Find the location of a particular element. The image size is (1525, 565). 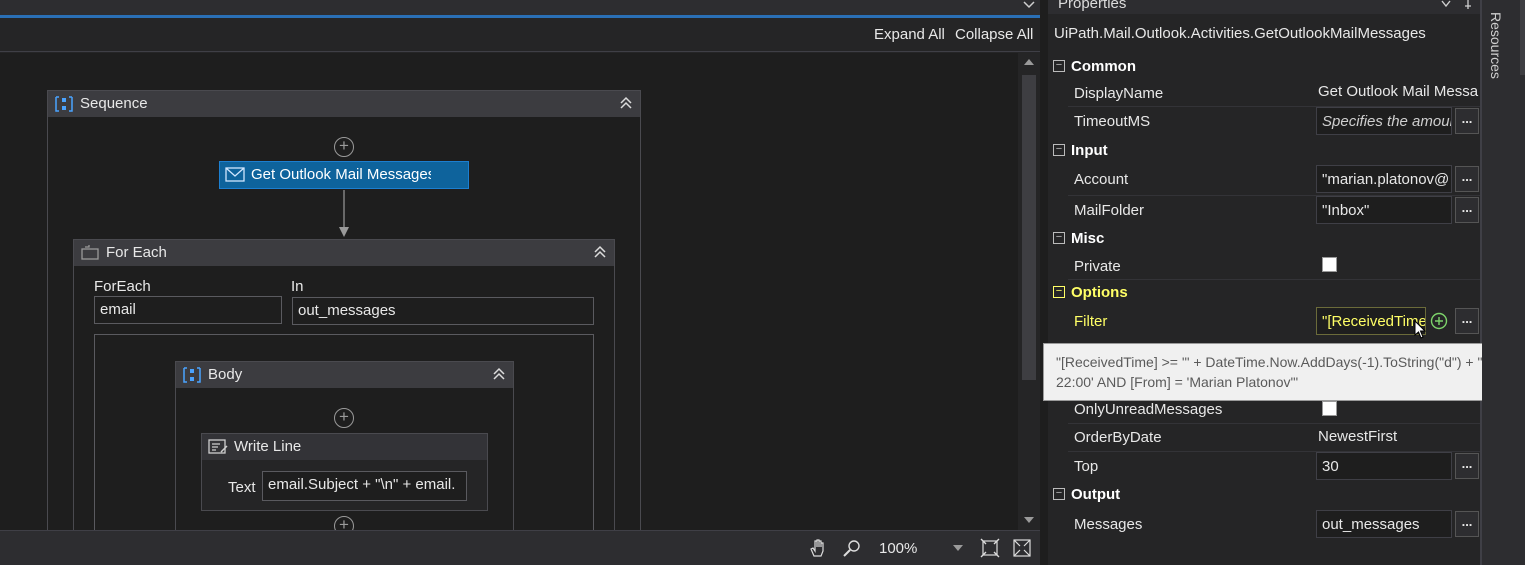

prop-account-label: Account is located at coordinates (1101, 179).